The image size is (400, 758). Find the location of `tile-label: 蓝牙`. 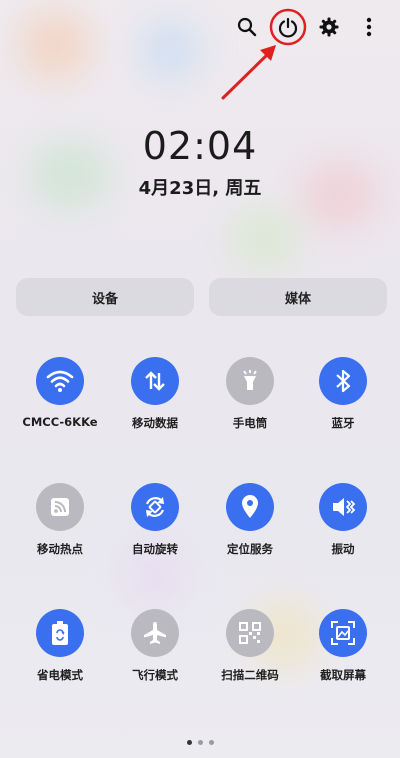

tile-label: 蓝牙 is located at coordinates (343, 423).